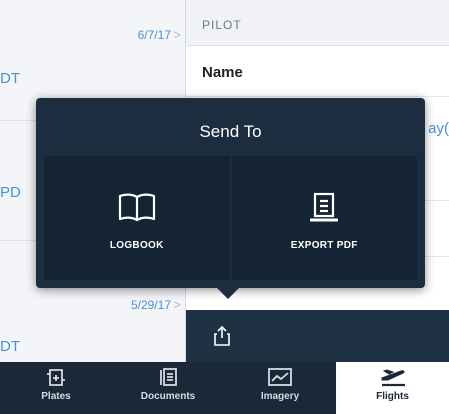 This screenshot has height=414, width=449. What do you see at coordinates (392, 388) in the screenshot?
I see `tab-flights: Flights` at bounding box center [392, 388].